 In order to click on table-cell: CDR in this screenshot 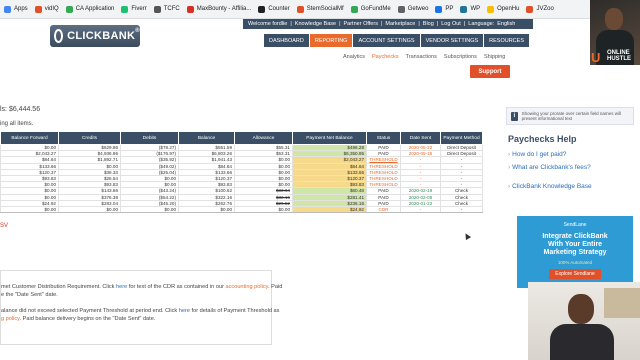, I will do `click(383, 209)`.